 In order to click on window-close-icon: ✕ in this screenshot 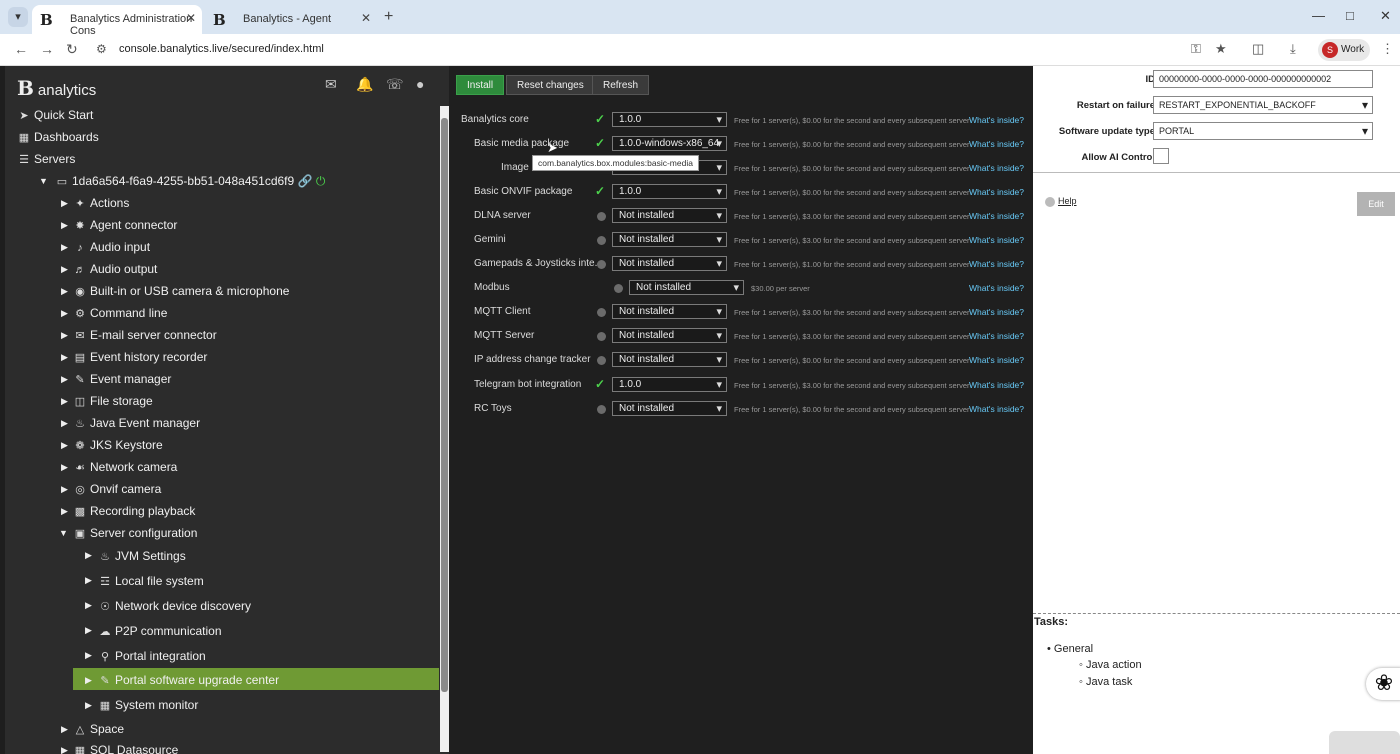, I will do `click(1385, 16)`.